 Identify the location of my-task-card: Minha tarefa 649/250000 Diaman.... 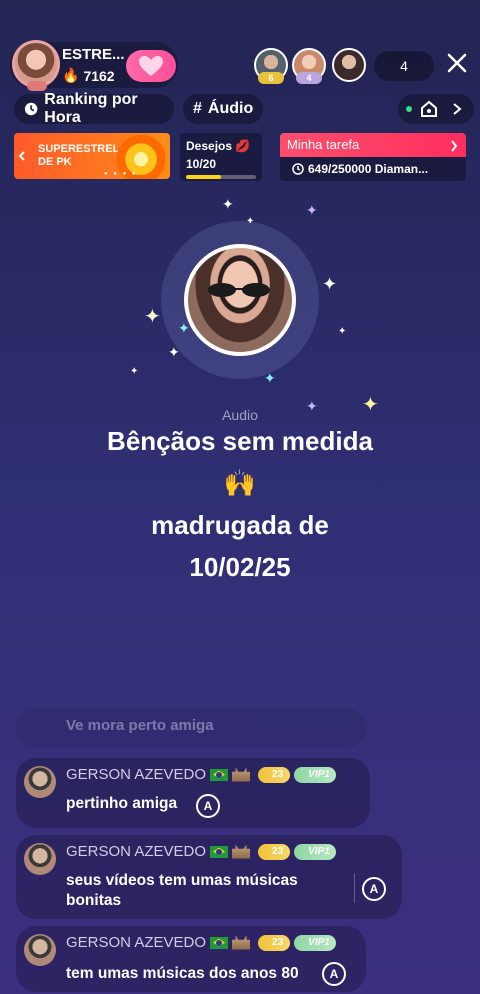
(373, 157).